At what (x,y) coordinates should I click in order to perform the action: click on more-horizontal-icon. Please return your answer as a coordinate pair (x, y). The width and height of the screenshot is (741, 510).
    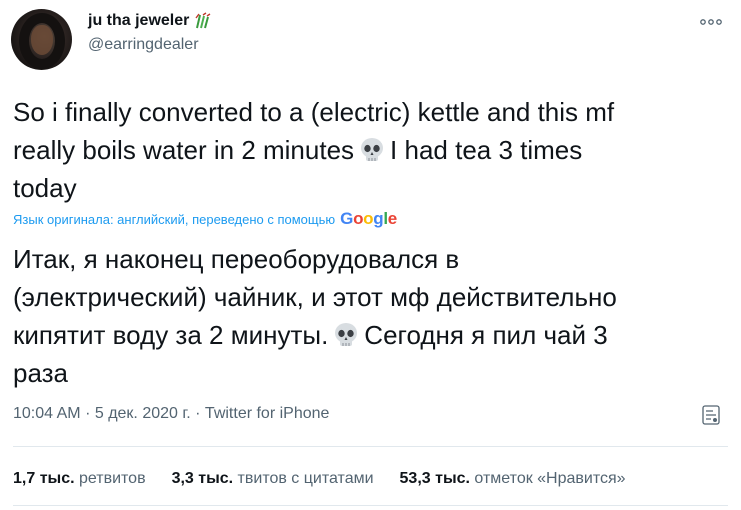
    Looking at the image, I should click on (711, 22).